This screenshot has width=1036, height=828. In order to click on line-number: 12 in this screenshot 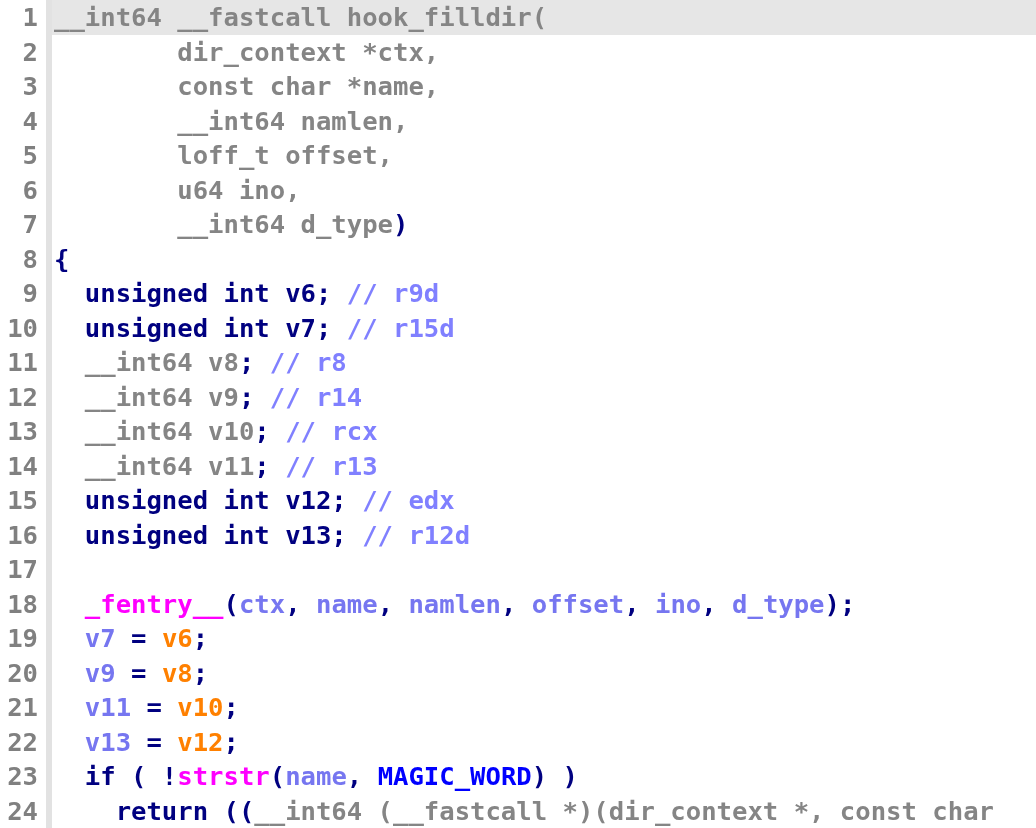, I will do `click(26, 396)`.